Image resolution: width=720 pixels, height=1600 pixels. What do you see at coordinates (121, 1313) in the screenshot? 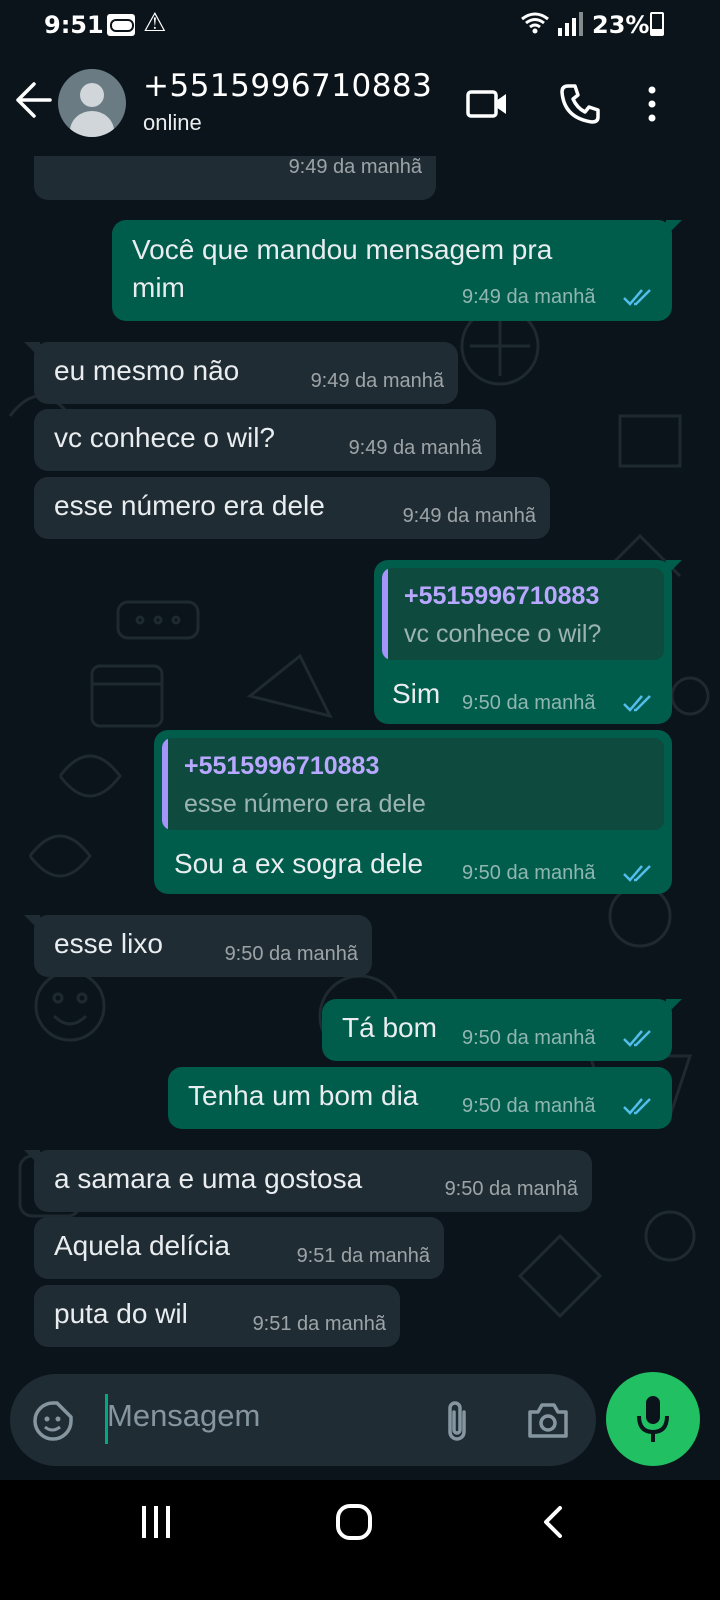
I see `message-text: puta do wil` at bounding box center [121, 1313].